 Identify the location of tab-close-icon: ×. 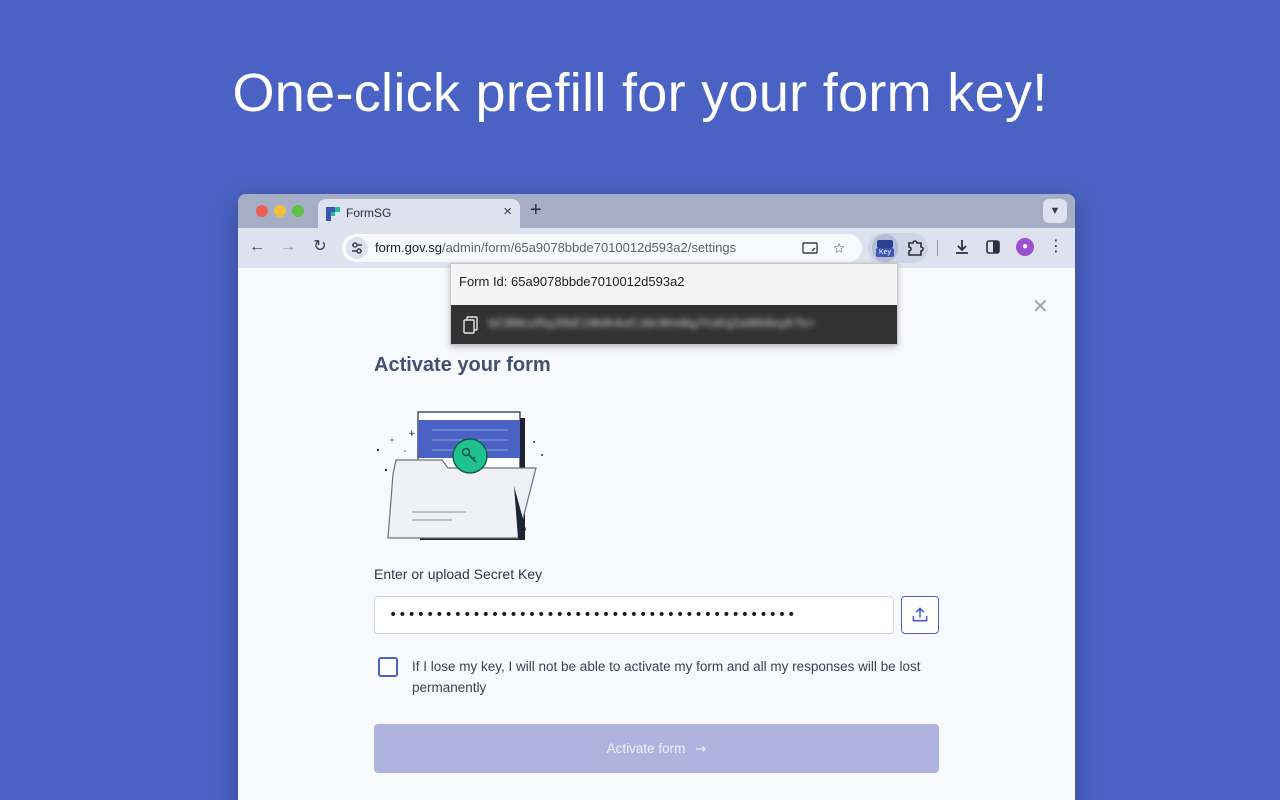
(507, 211).